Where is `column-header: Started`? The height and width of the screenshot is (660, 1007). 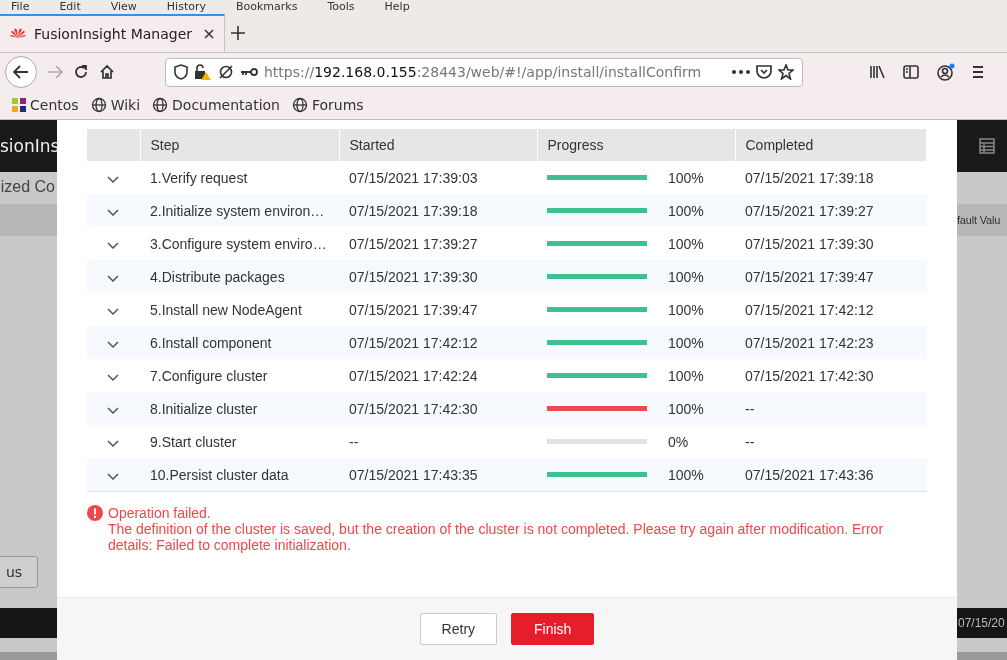
column-header: Started is located at coordinates (438, 145).